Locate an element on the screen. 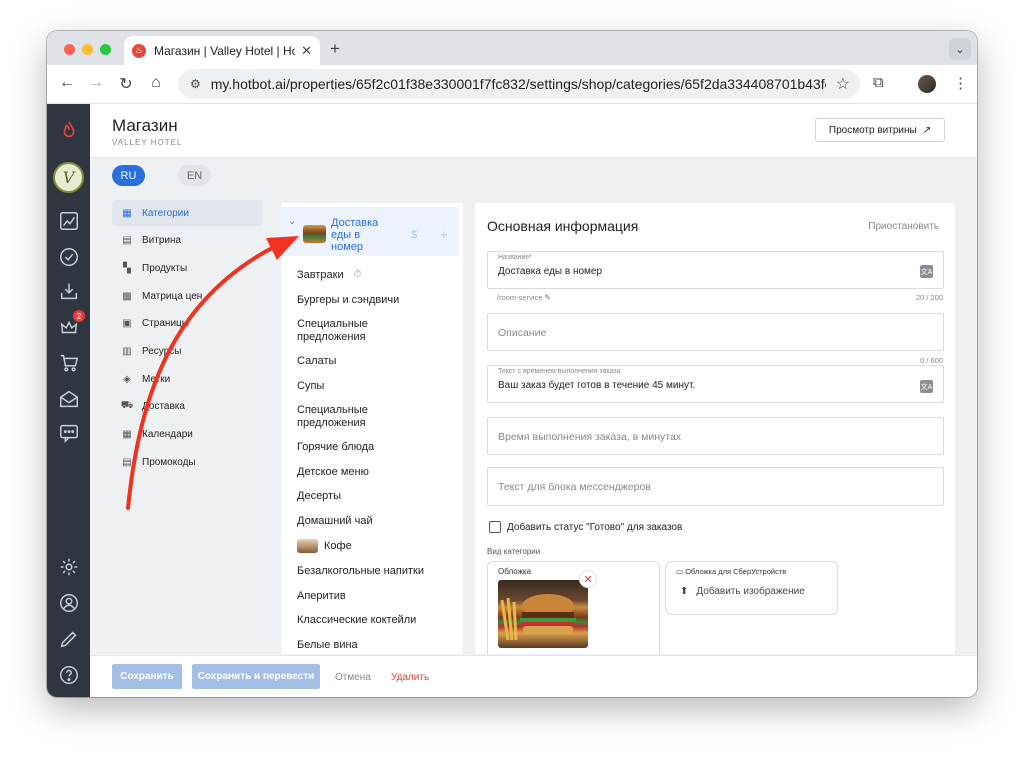 The image size is (1024, 759). messenger-text-field: Текст для блока мессенджеров is located at coordinates (715, 486).